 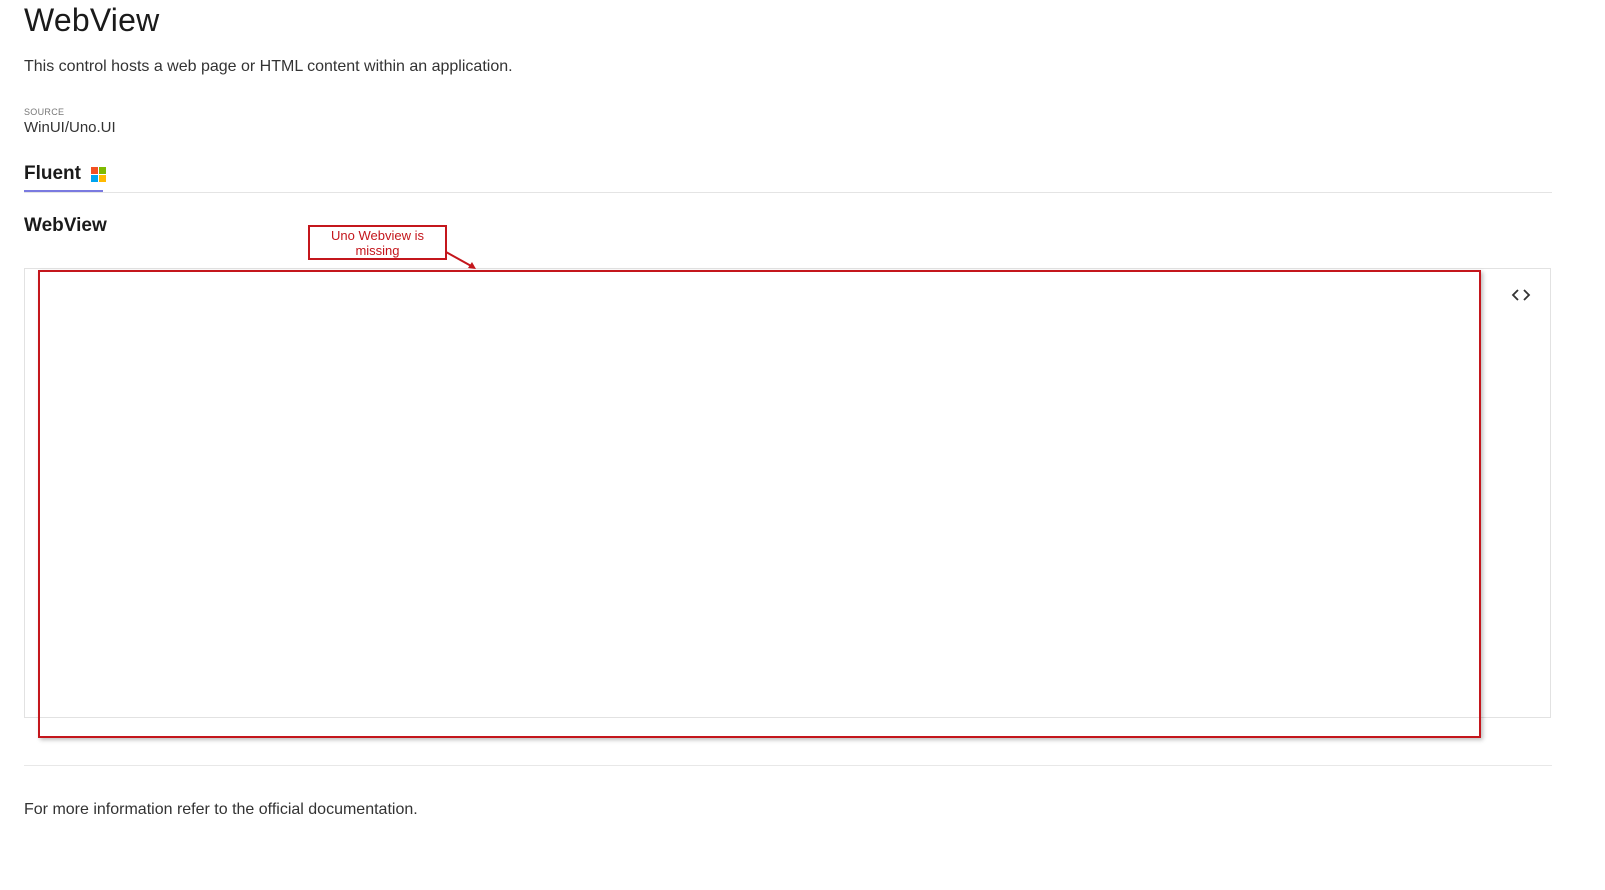 What do you see at coordinates (460, 260) in the screenshot?
I see `annotation-arrow` at bounding box center [460, 260].